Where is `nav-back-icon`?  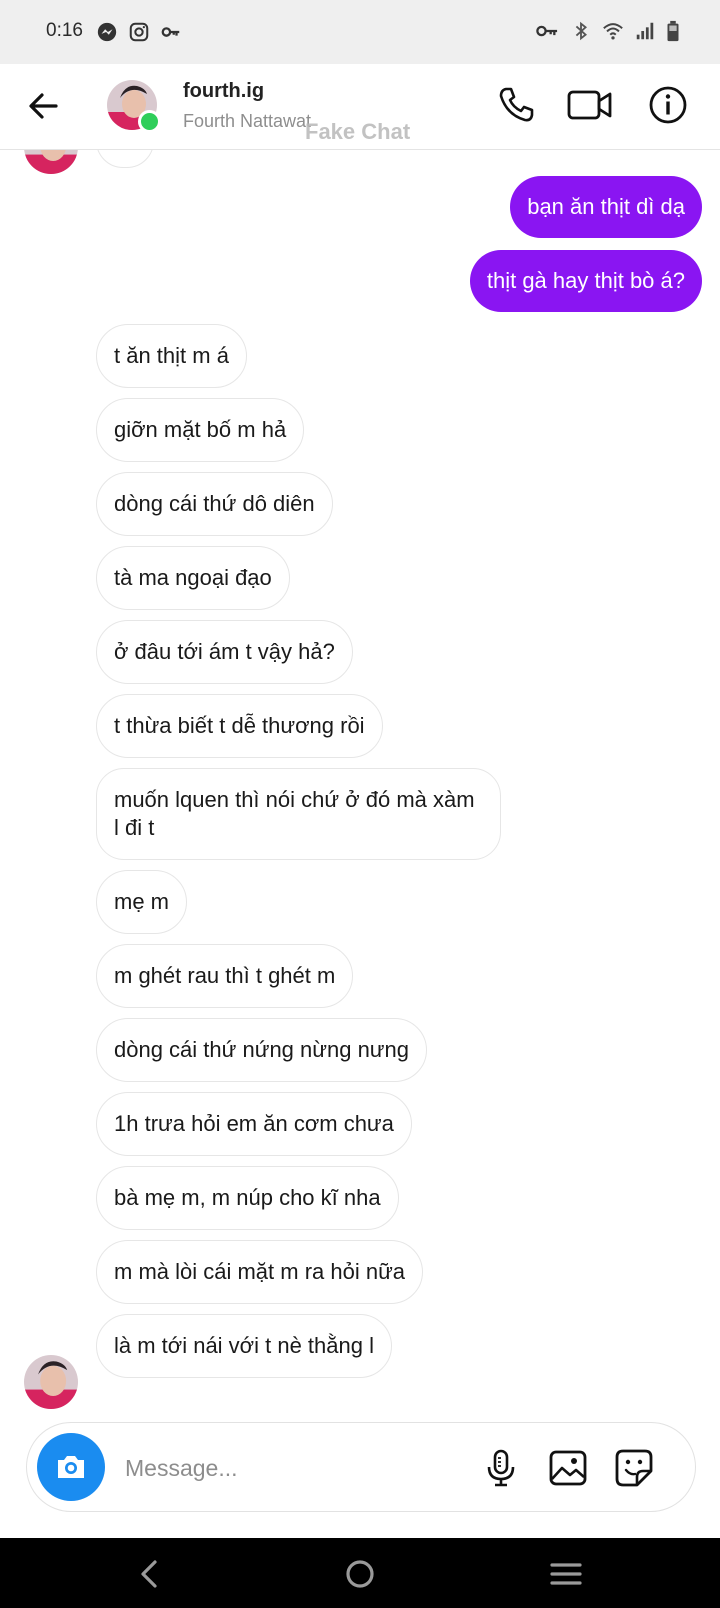 nav-back-icon is located at coordinates (150, 1574).